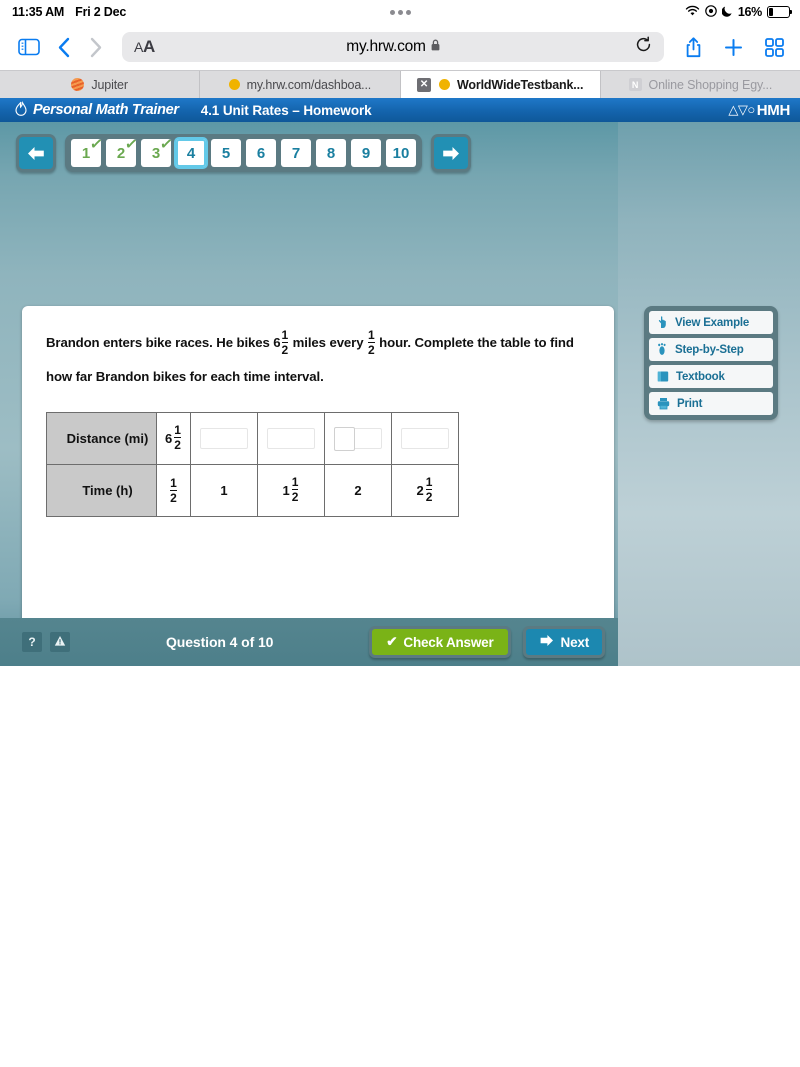  I want to click on wifi-icon, so click(692, 12).